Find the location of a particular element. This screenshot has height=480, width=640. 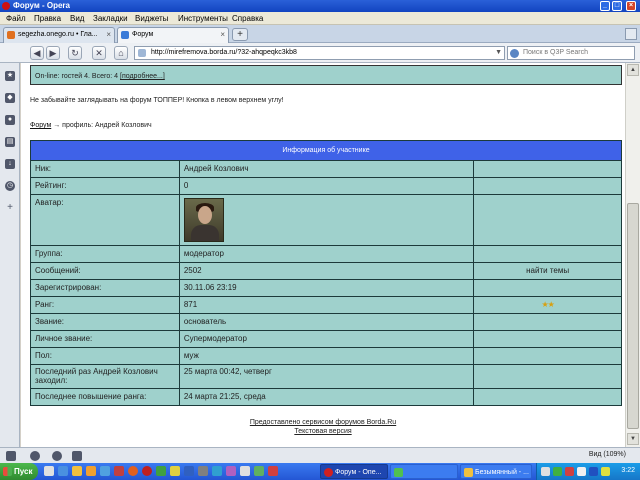

quicklaunch-antivirus-icon is located at coordinates (273, 471).